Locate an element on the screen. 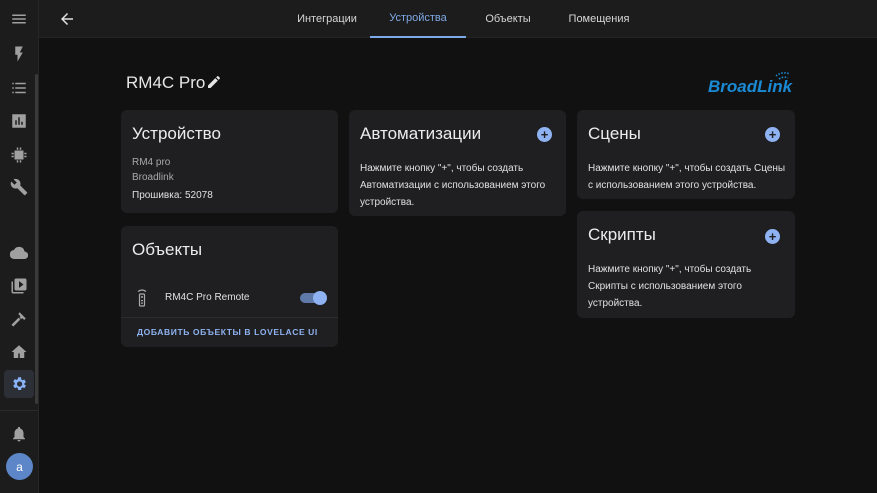 Image resolution: width=877 pixels, height=493 pixels. avatar: a is located at coordinates (19, 466).